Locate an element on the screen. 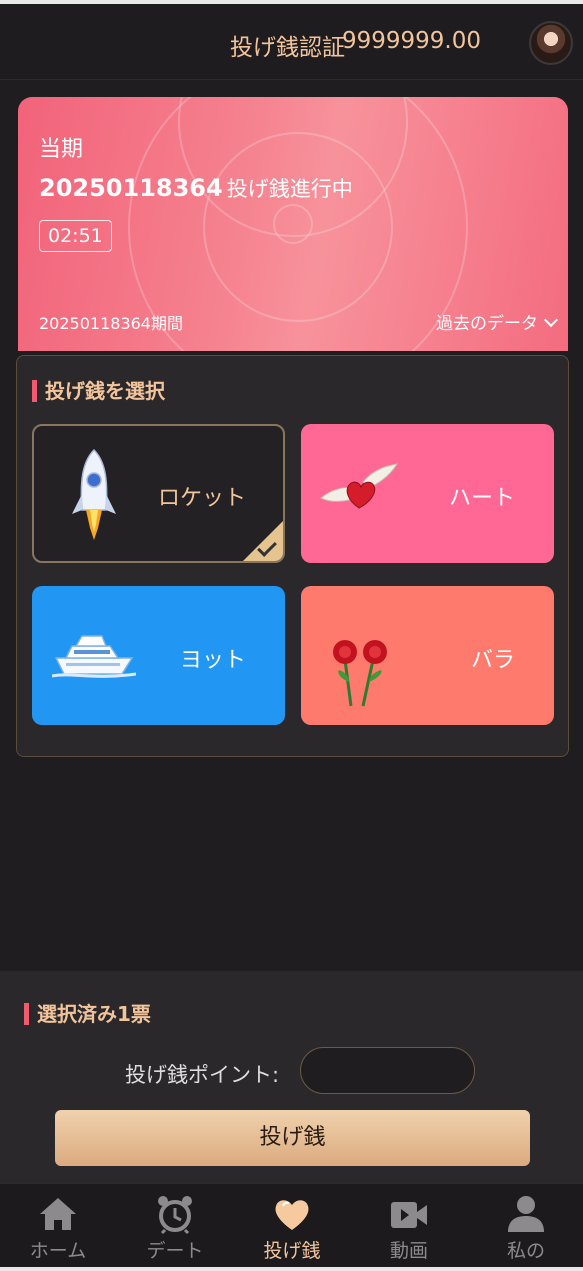 This screenshot has width=583, height=1271. tab-video: 動画 is located at coordinates (409, 1226).